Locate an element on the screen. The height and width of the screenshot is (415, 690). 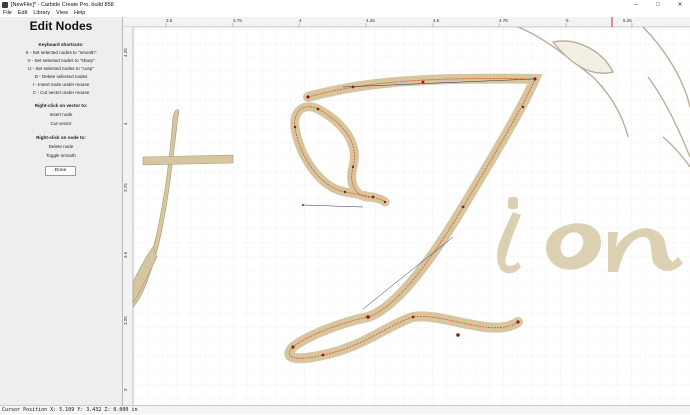
menu-library: Library is located at coordinates (41, 13).